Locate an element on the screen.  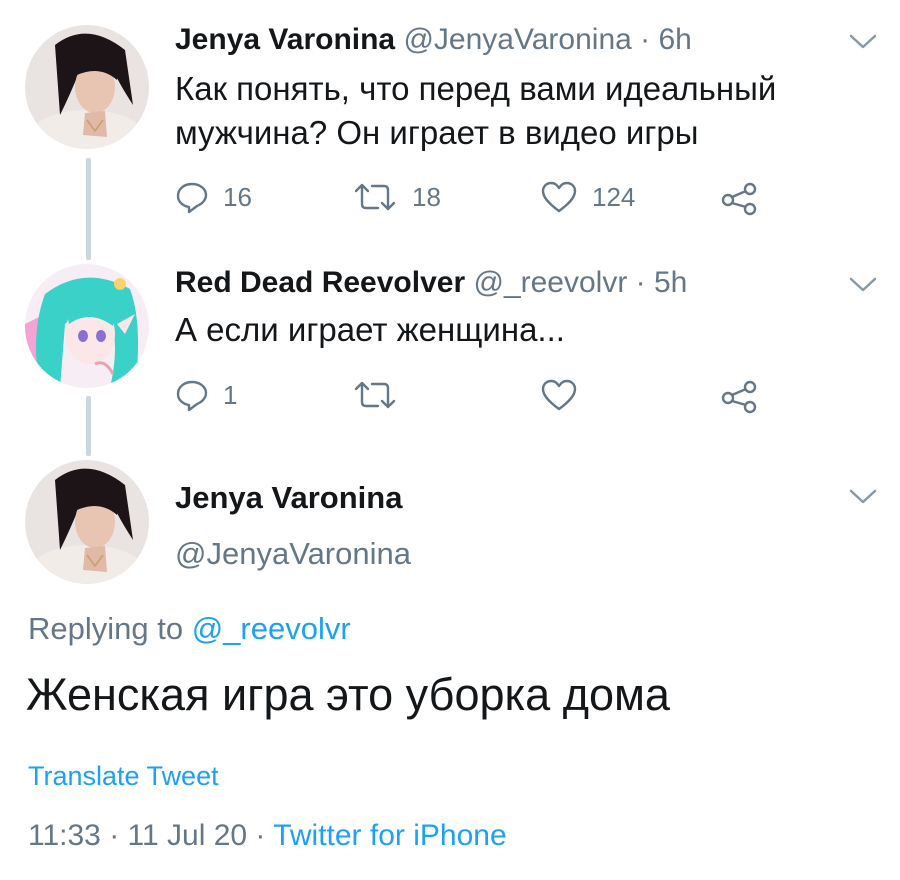
author-name: Red Dead Reevolver is located at coordinates (320, 282).